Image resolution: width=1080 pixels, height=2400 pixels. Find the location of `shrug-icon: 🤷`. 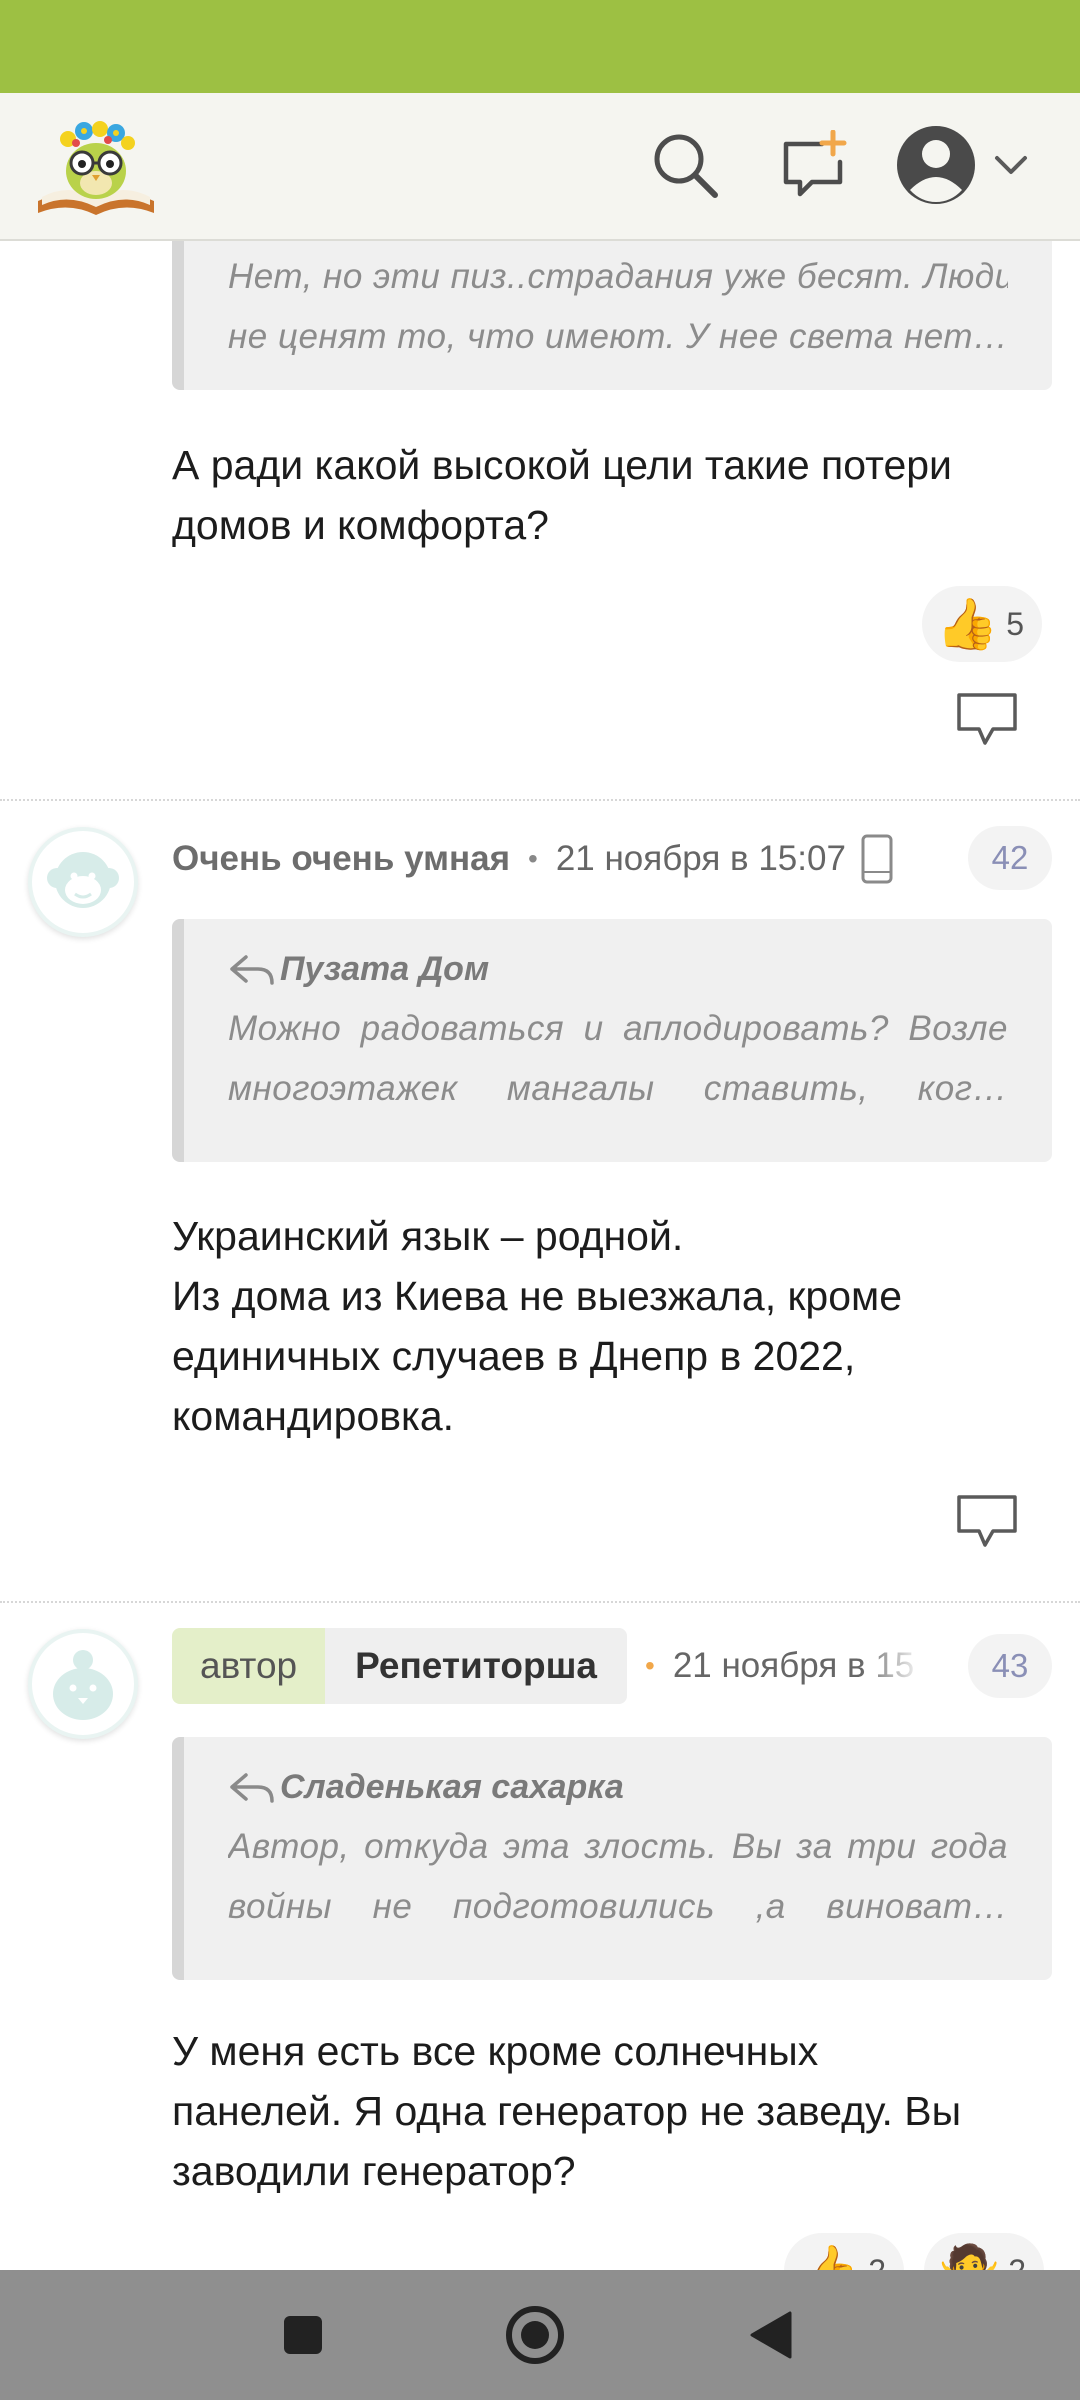

shrug-icon: 🤷 is located at coordinates (969, 2258).